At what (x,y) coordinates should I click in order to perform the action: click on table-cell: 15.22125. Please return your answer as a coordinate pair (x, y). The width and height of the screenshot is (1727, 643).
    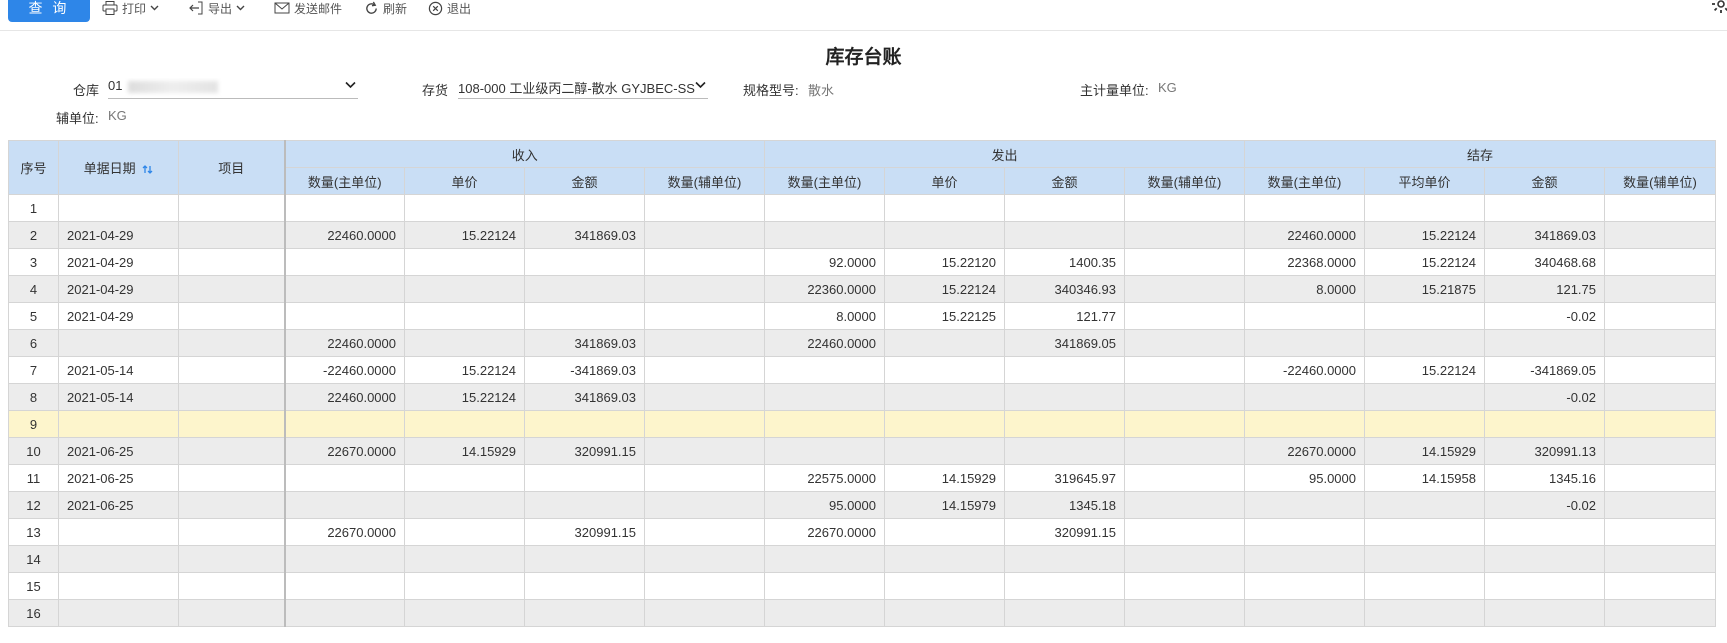
    Looking at the image, I should click on (944, 316).